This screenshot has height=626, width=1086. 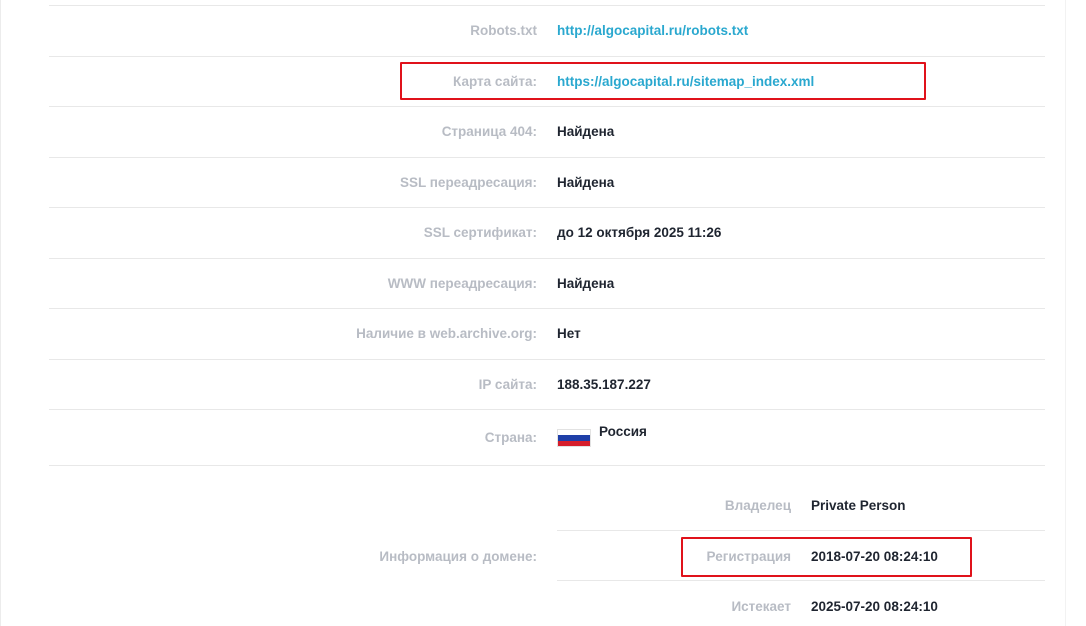 What do you see at coordinates (623, 431) in the screenshot?
I see `country-name: Россия` at bounding box center [623, 431].